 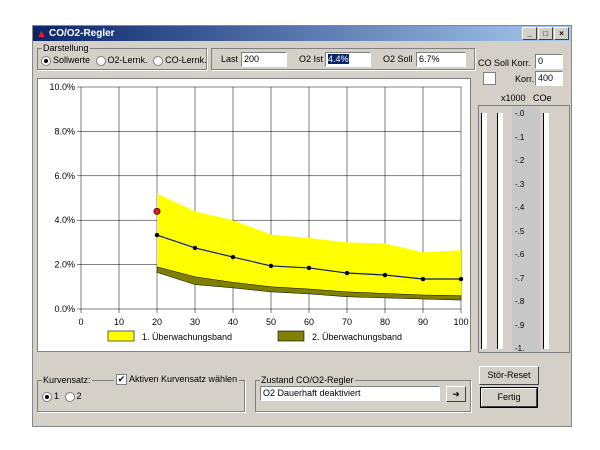 I want to click on stoer-reset-button: Stör-Reset, so click(x=509, y=375).